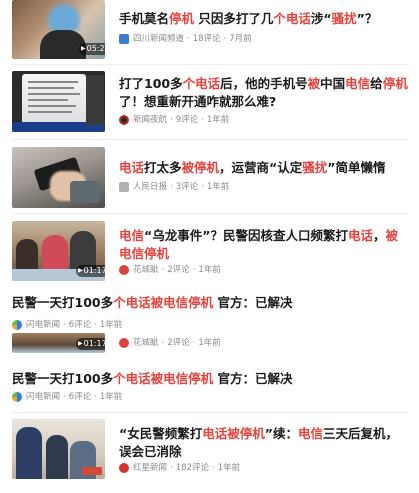  I want to click on news-item: ▶ 01:17 花城眦 · 2评论 · 1年前, so click(209, 343).